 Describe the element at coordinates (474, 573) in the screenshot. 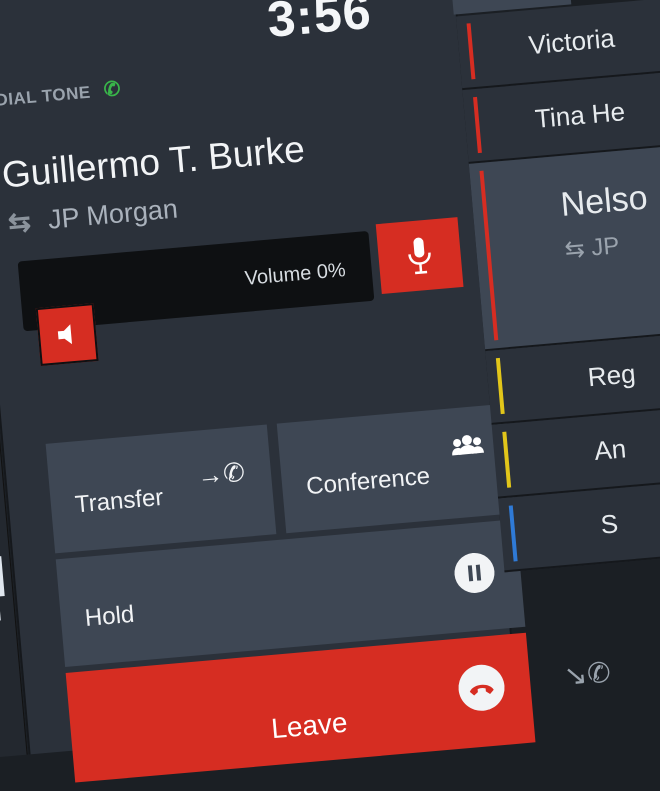

I see `pause-icon` at that location.